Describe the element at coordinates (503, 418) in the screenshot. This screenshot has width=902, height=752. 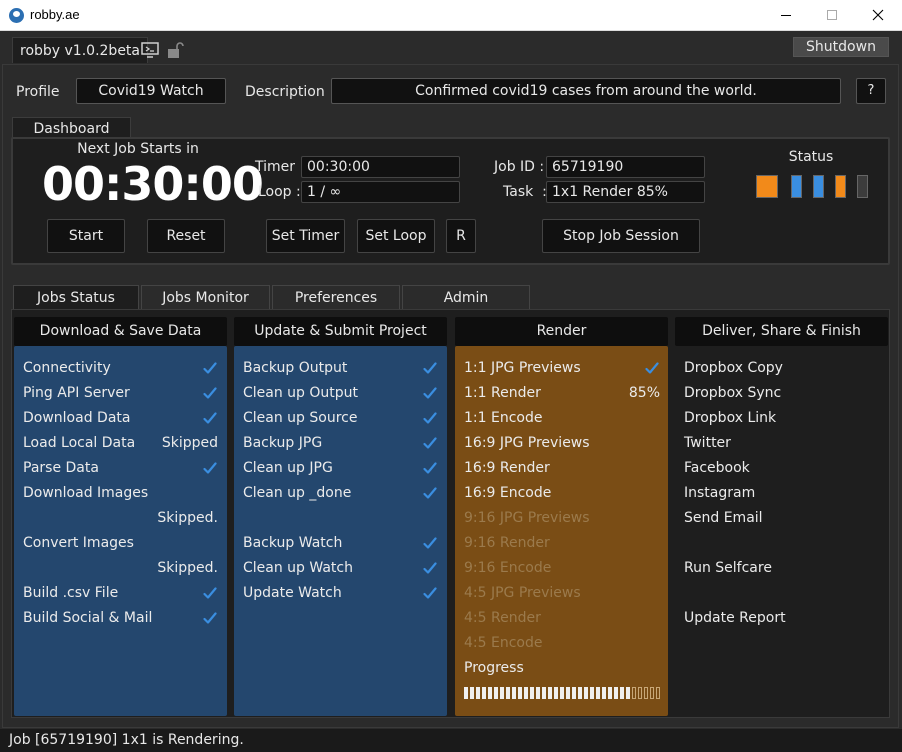
I see `render-item: 1:1 Encode` at that location.